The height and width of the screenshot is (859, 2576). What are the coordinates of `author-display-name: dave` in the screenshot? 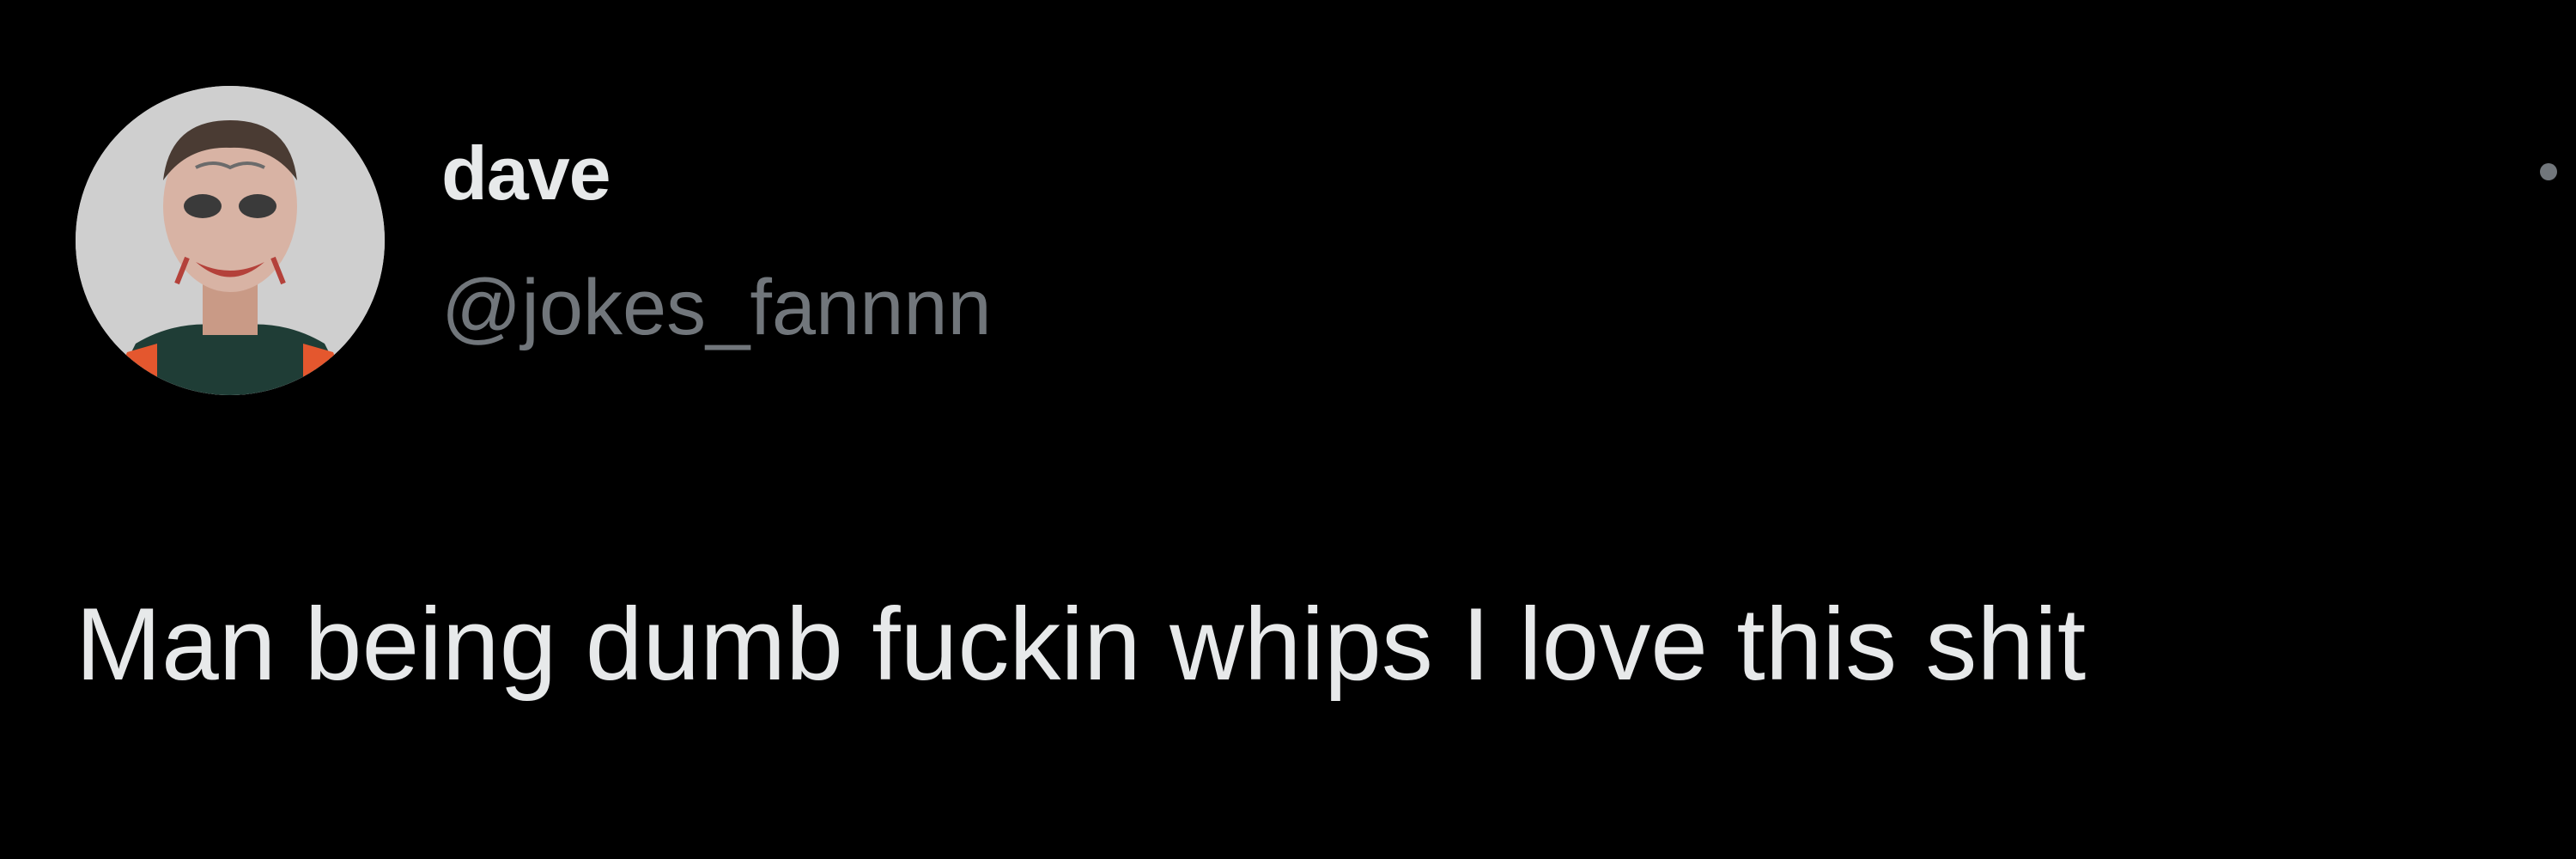 It's located at (526, 174).